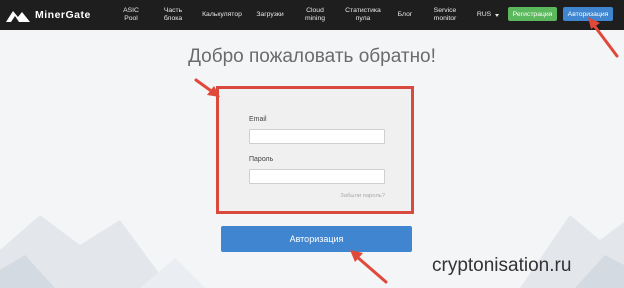  I want to click on email-field, so click(317, 136).